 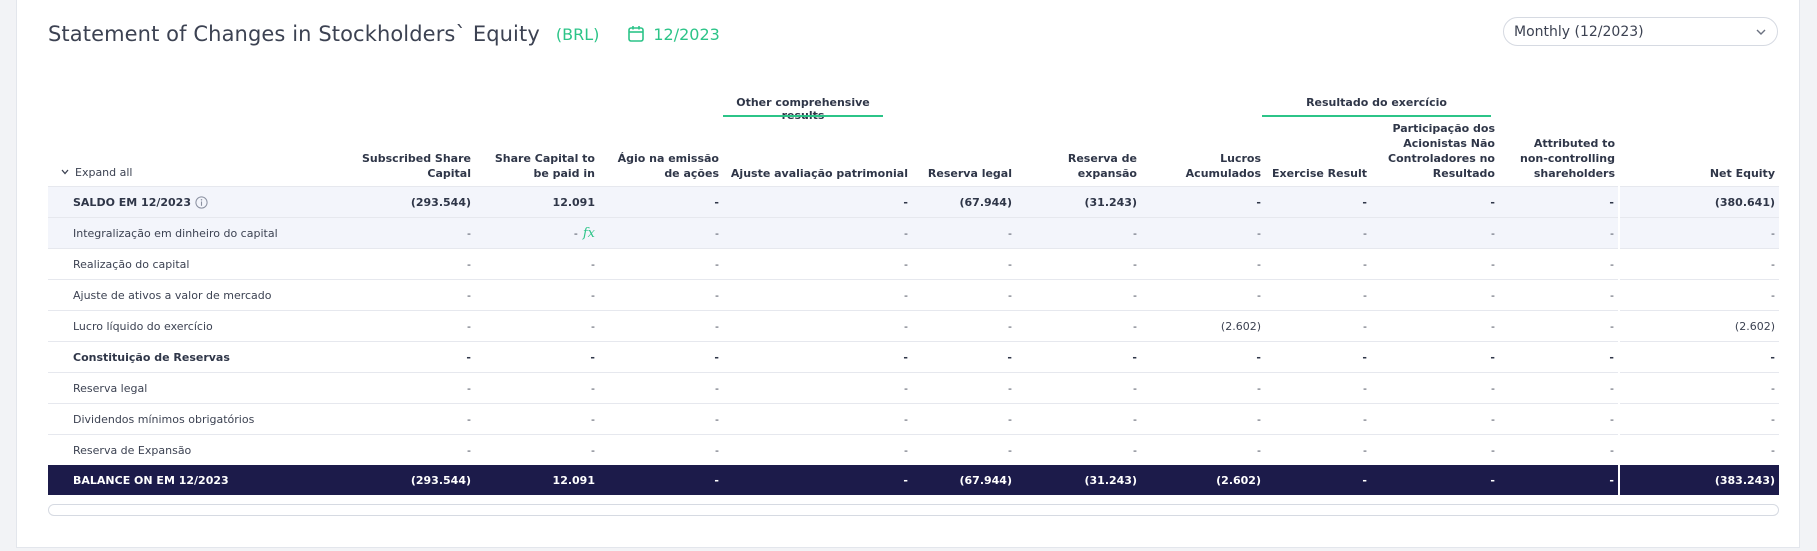 I want to click on table-cell: - fx, so click(x=537, y=233).